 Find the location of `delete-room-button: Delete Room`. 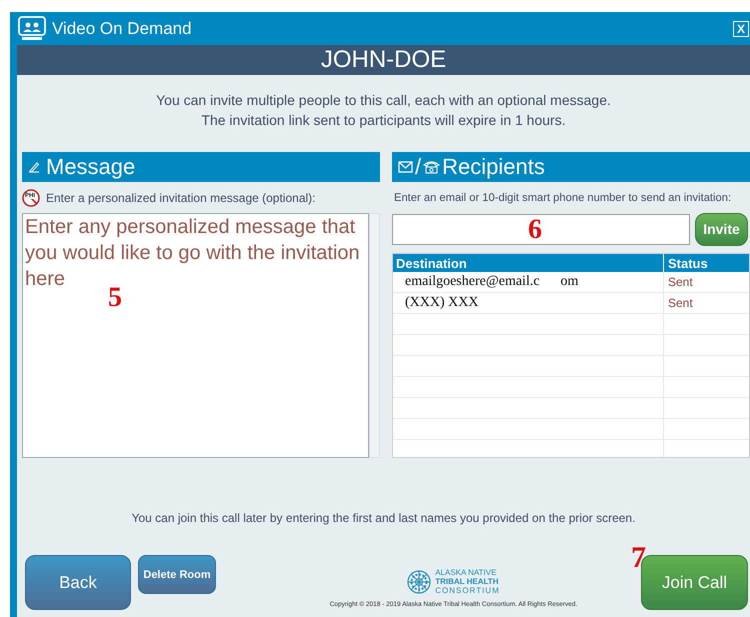

delete-room-button: Delete Room is located at coordinates (177, 574).